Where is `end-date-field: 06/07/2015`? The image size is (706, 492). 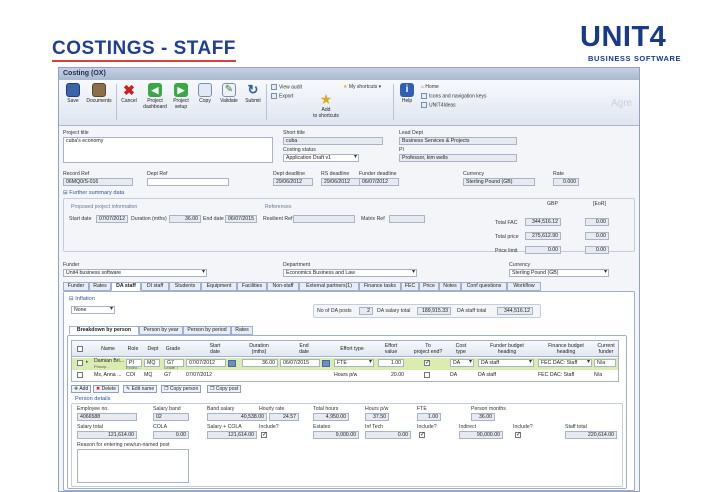
end-date-field: 06/07/2015 is located at coordinates (241, 219).